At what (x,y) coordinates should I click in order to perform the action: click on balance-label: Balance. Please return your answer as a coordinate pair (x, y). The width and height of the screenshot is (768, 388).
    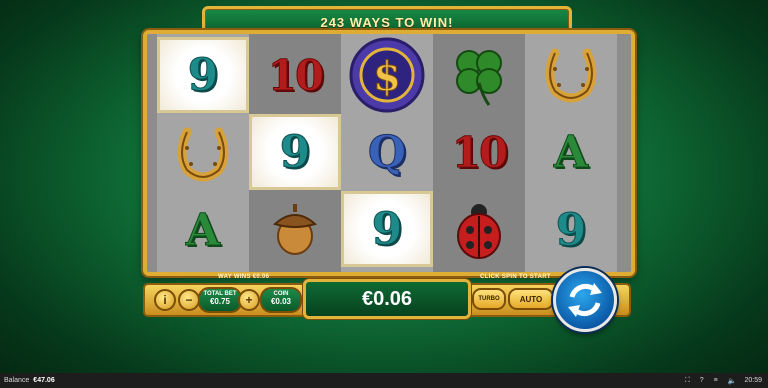
    Looking at the image, I should click on (17, 380).